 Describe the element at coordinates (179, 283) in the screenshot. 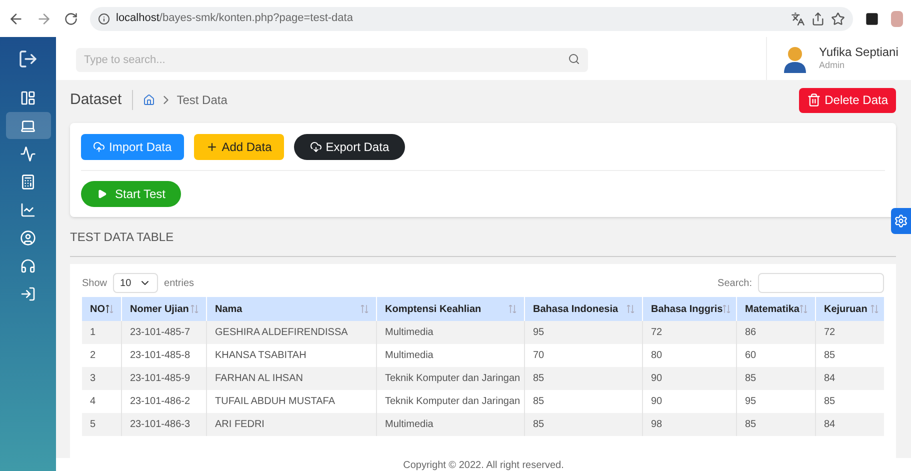

I see `entries-label: entries` at that location.